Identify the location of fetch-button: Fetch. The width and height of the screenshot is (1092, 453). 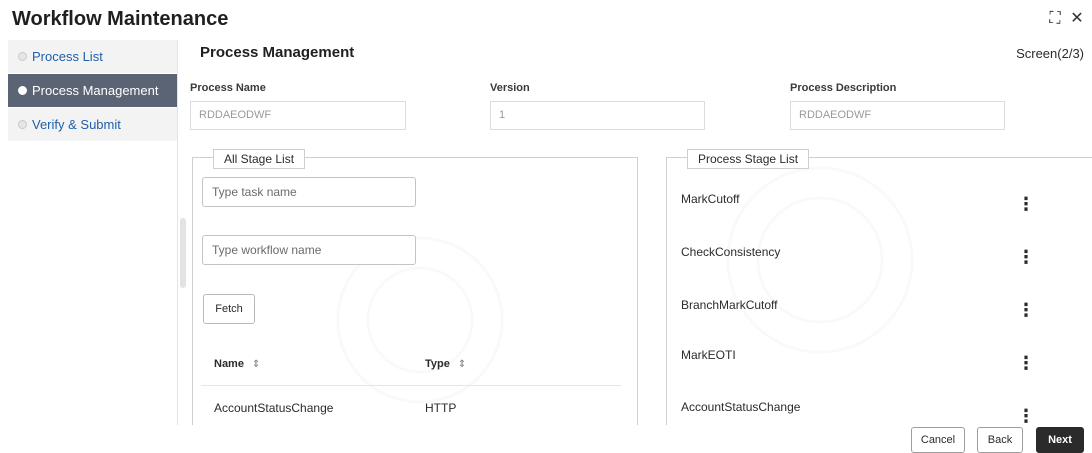
(229, 309).